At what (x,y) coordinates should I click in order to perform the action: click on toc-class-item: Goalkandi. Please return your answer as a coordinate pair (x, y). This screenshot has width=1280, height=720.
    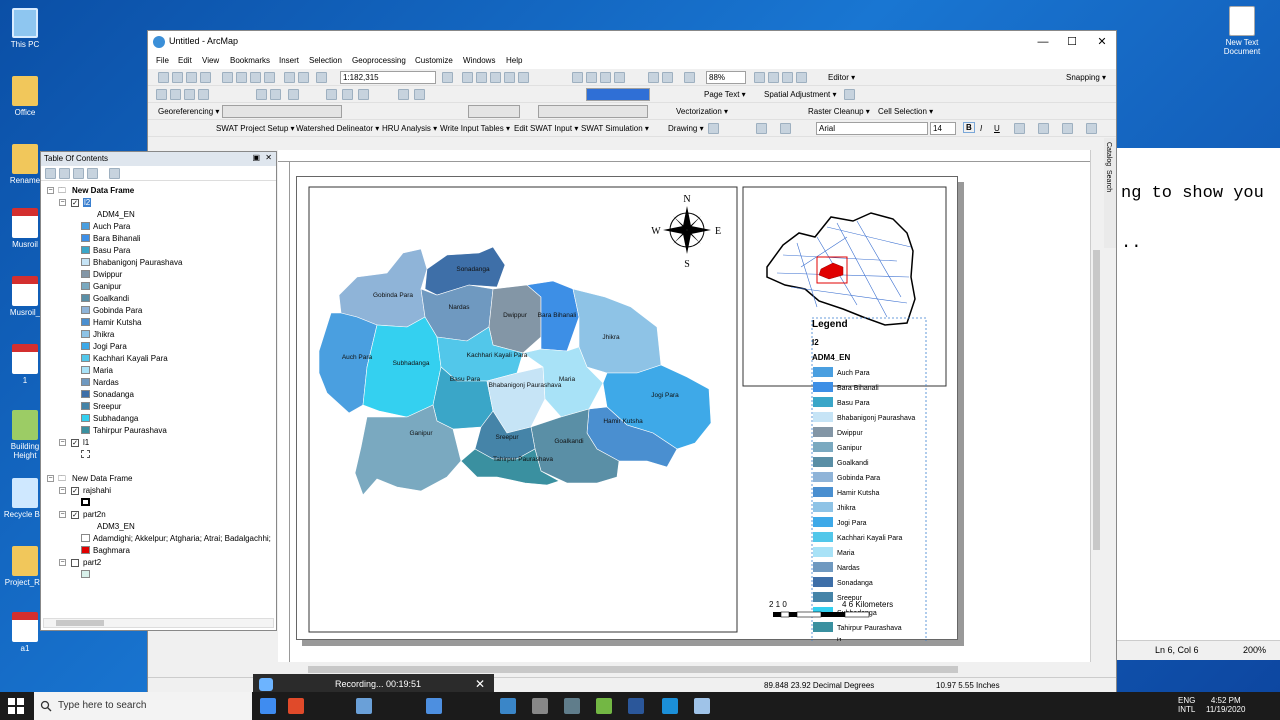
    Looking at the image, I should click on (105, 298).